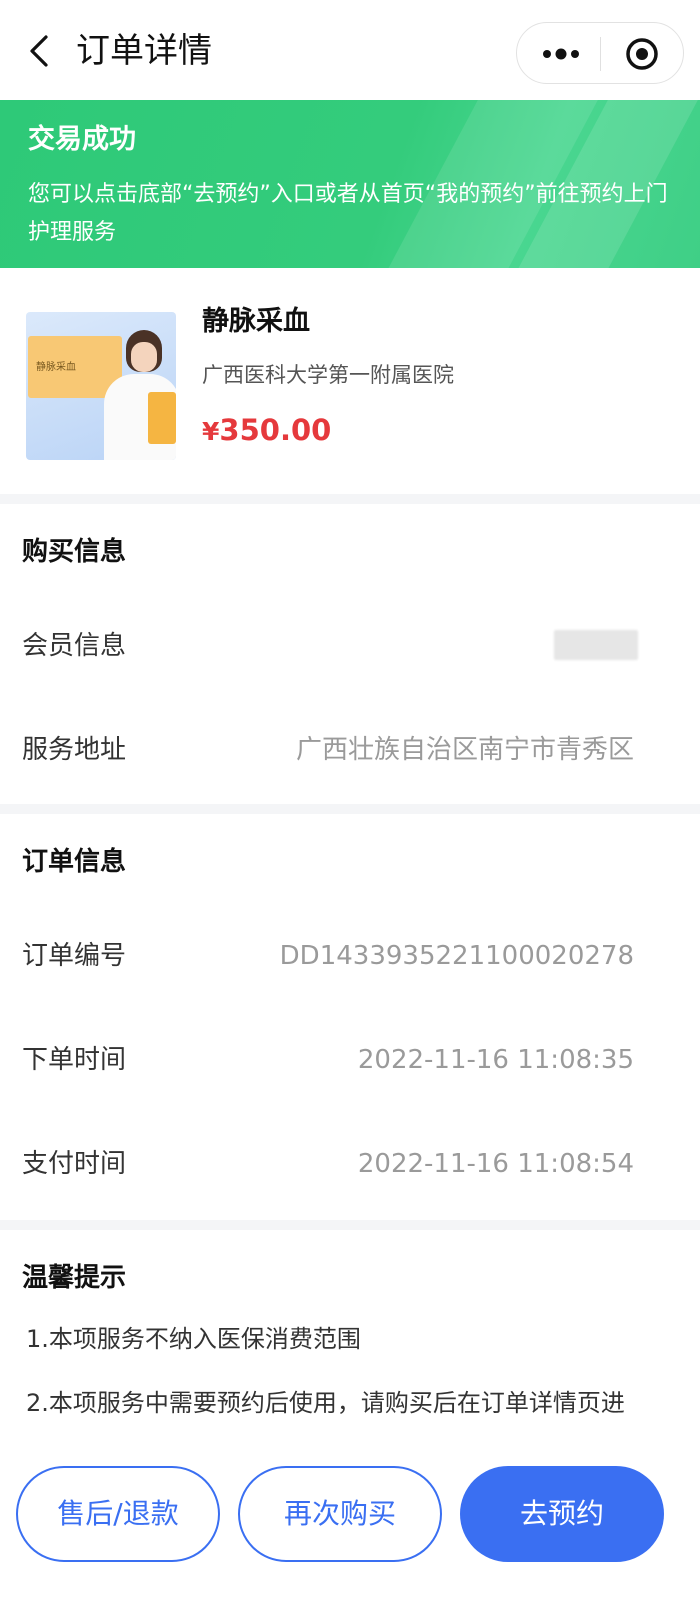  What do you see at coordinates (162, 418) in the screenshot?
I see `folder-illustration` at bounding box center [162, 418].